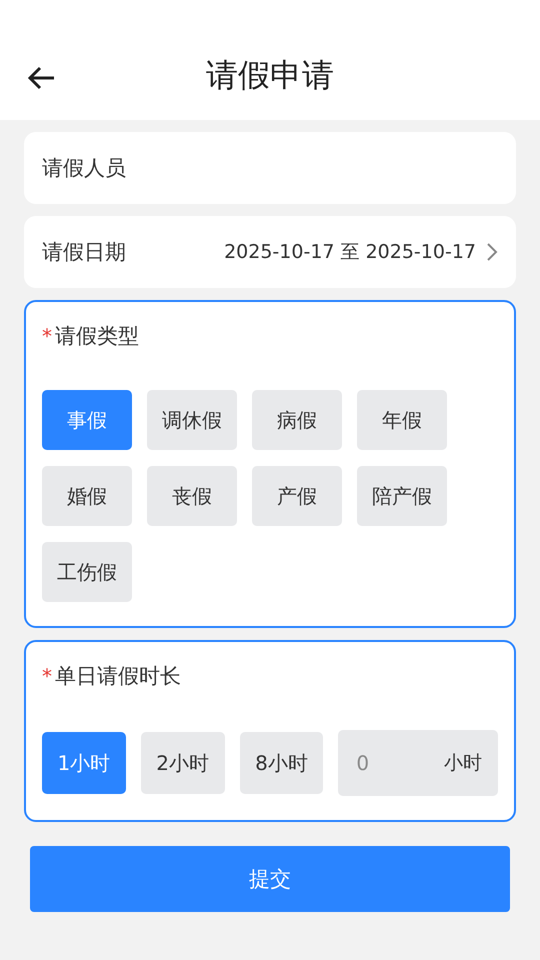  Describe the element at coordinates (270, 879) in the screenshot. I see `submit-button: 提交` at that location.